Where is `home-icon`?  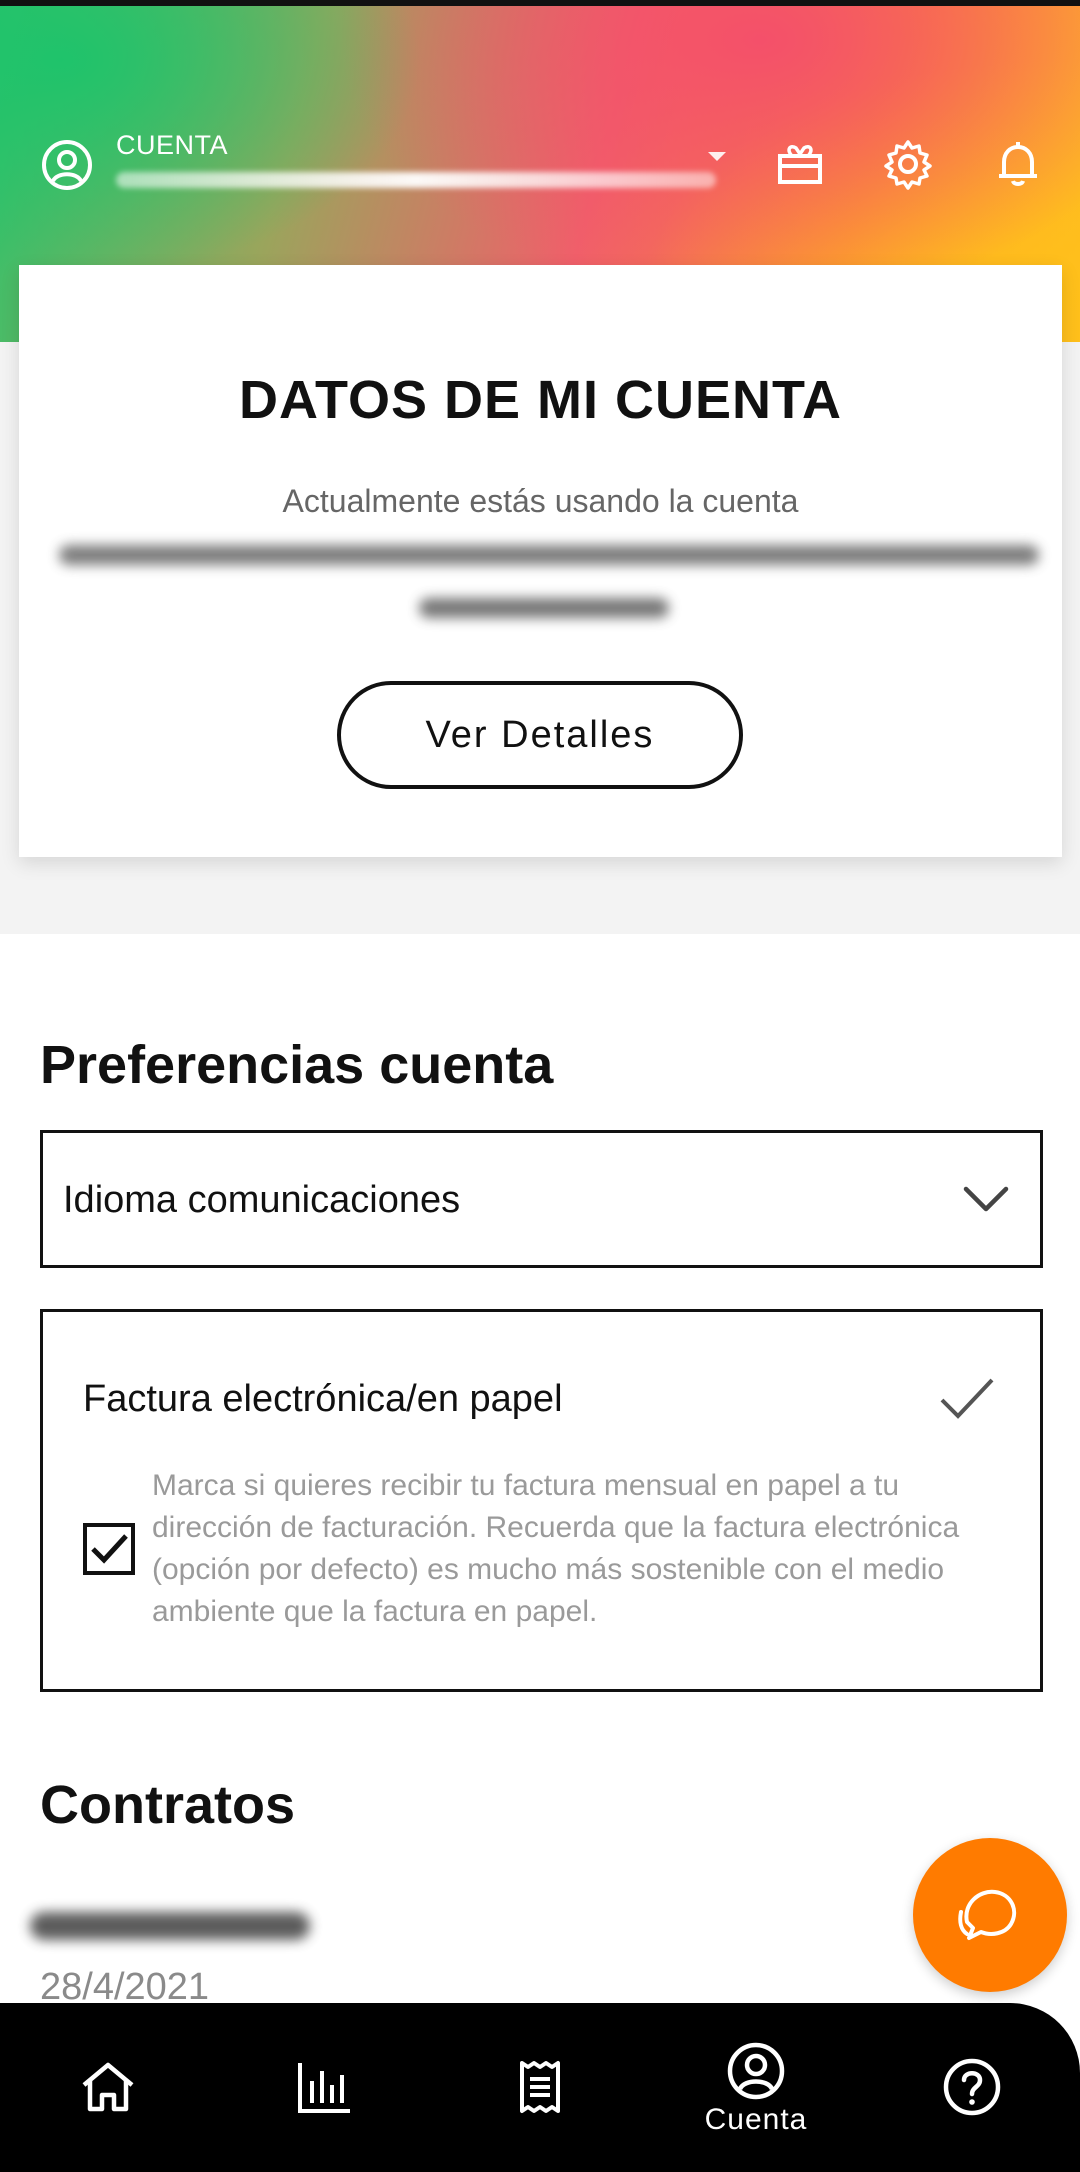 home-icon is located at coordinates (108, 2087).